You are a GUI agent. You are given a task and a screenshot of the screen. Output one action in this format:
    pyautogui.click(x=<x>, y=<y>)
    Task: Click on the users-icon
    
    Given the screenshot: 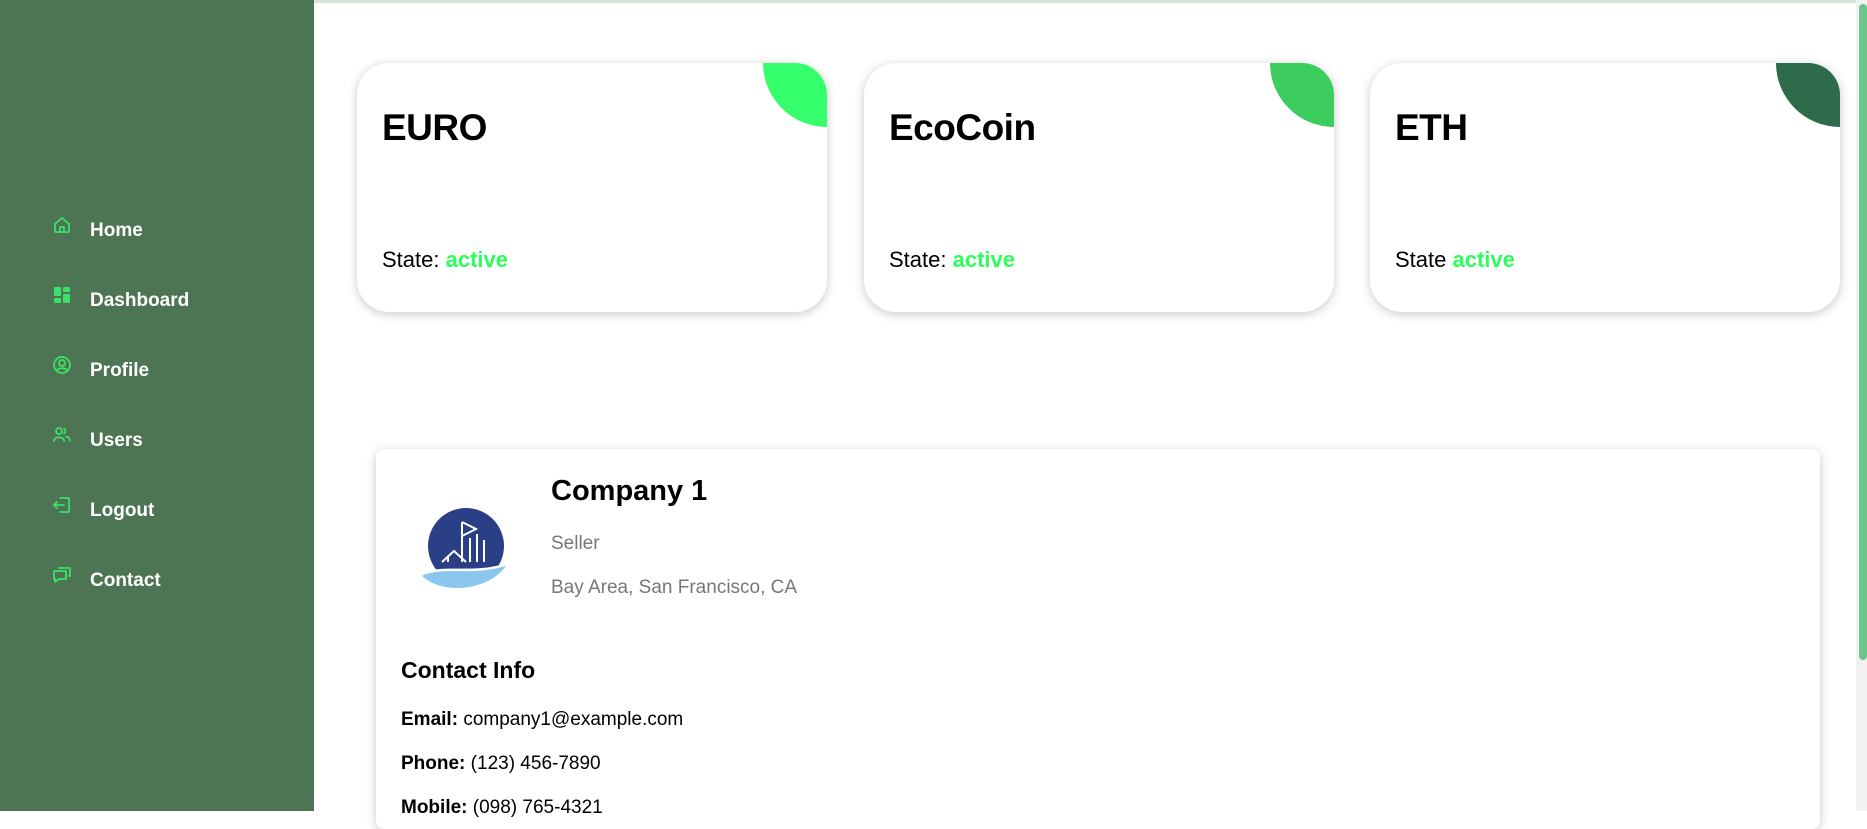 What is the action you would take?
    pyautogui.click(x=62, y=435)
    